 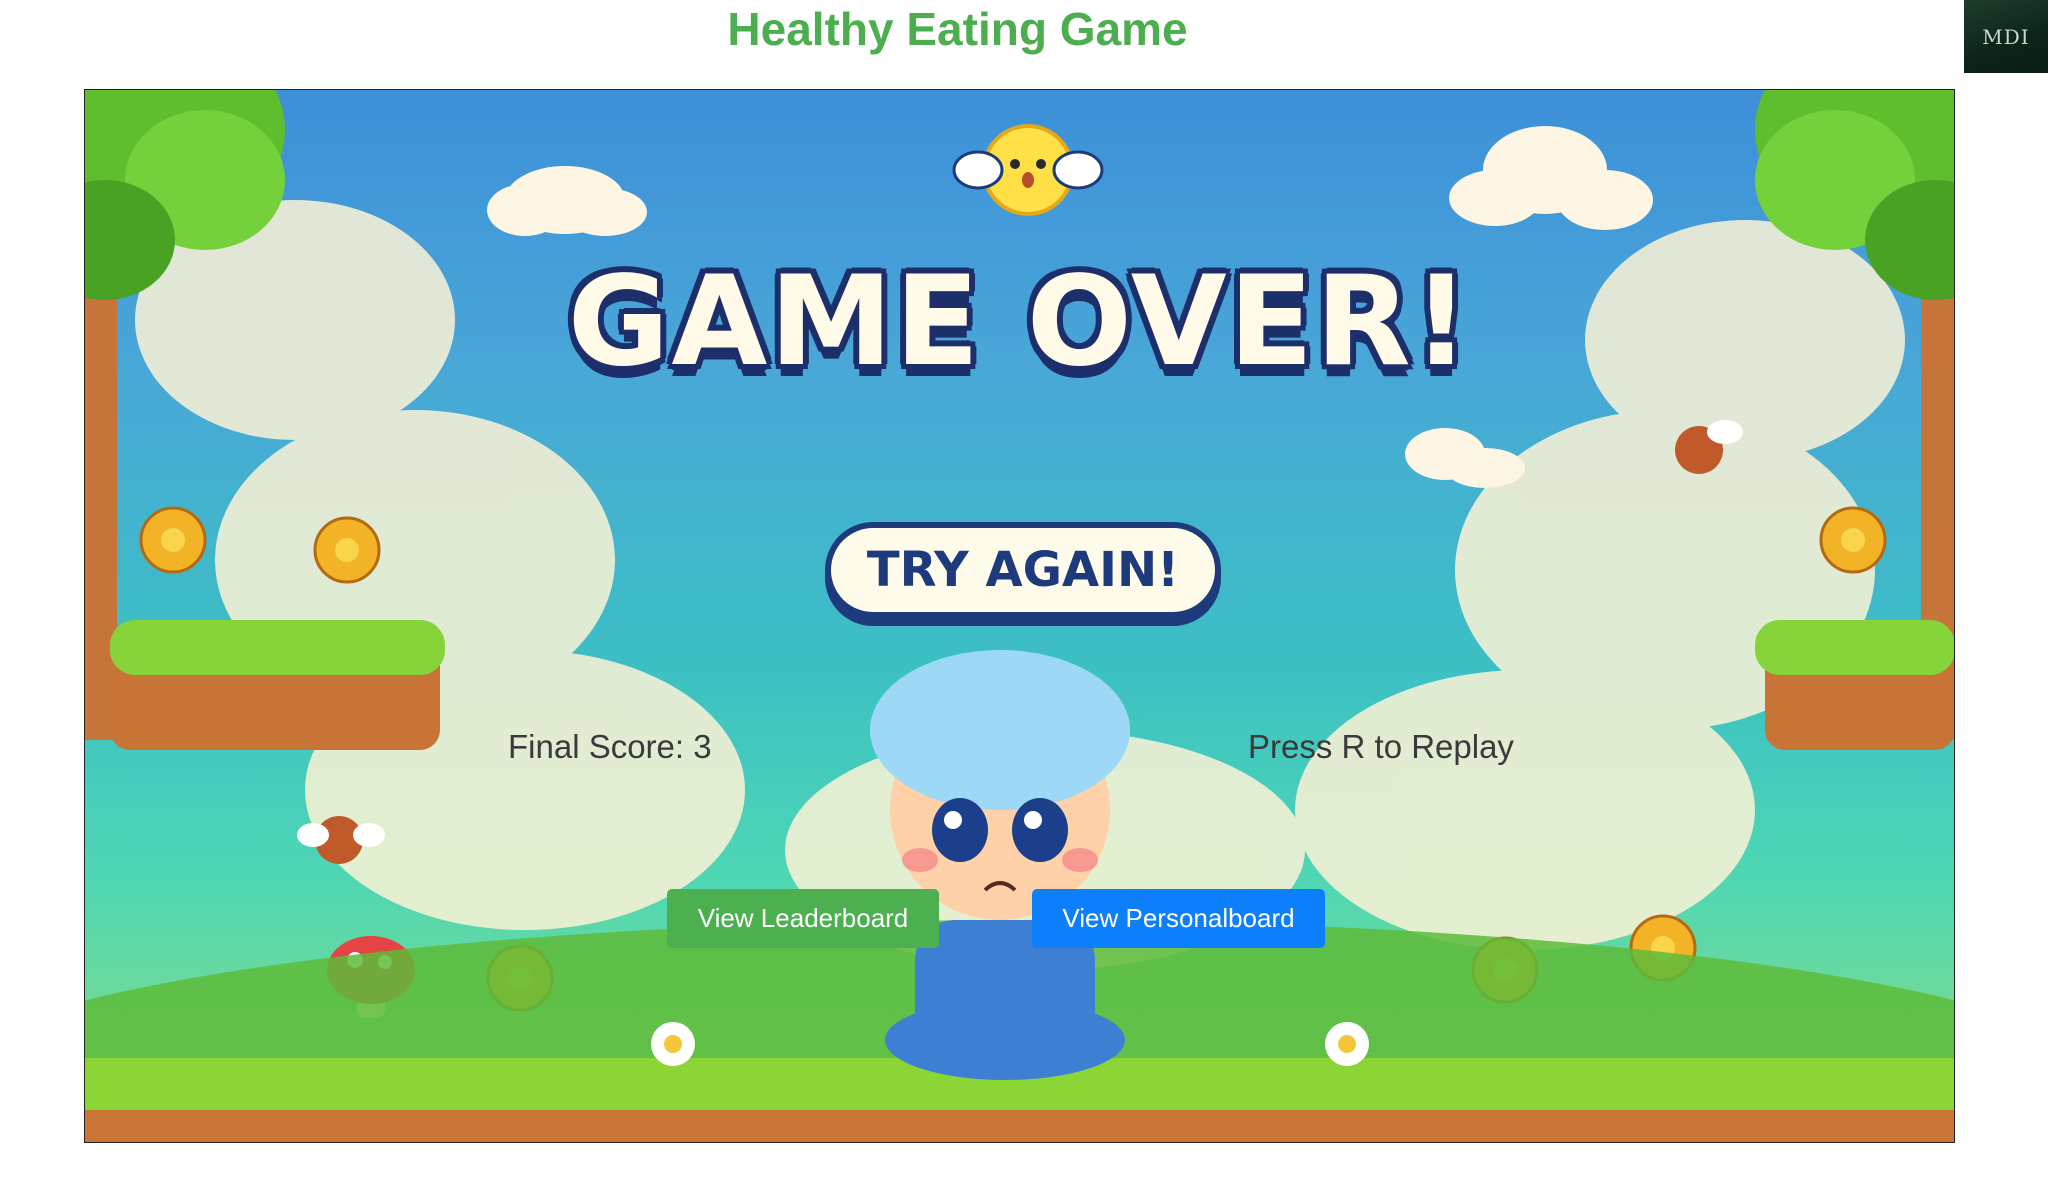 I want to click on sun-character, so click(x=1028, y=170).